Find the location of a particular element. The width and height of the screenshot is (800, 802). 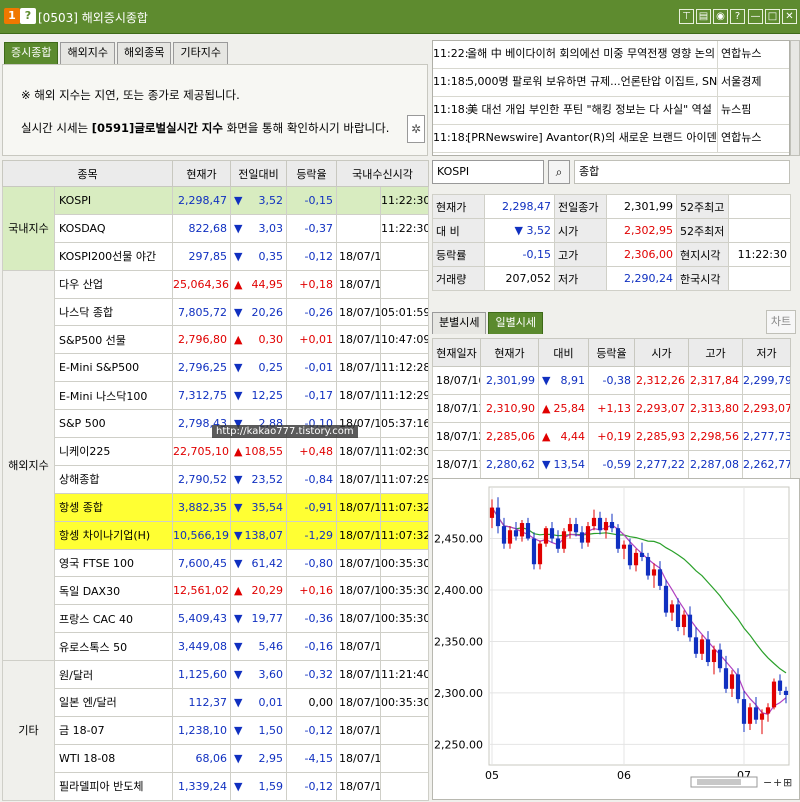

news-item: 11:18: 美 대선 개입 부인한 푸틴 "해킹 정보는 다 사실" 역설 뉴스핌 is located at coordinates (611, 111).